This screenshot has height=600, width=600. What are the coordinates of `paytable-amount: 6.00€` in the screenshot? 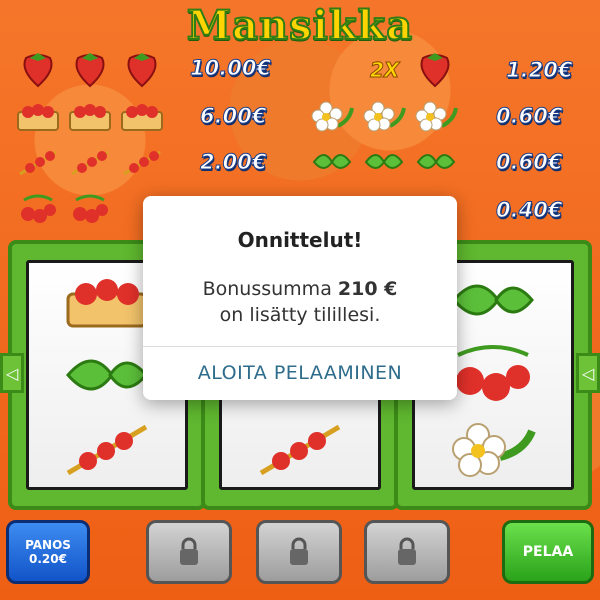 It's located at (233, 116).